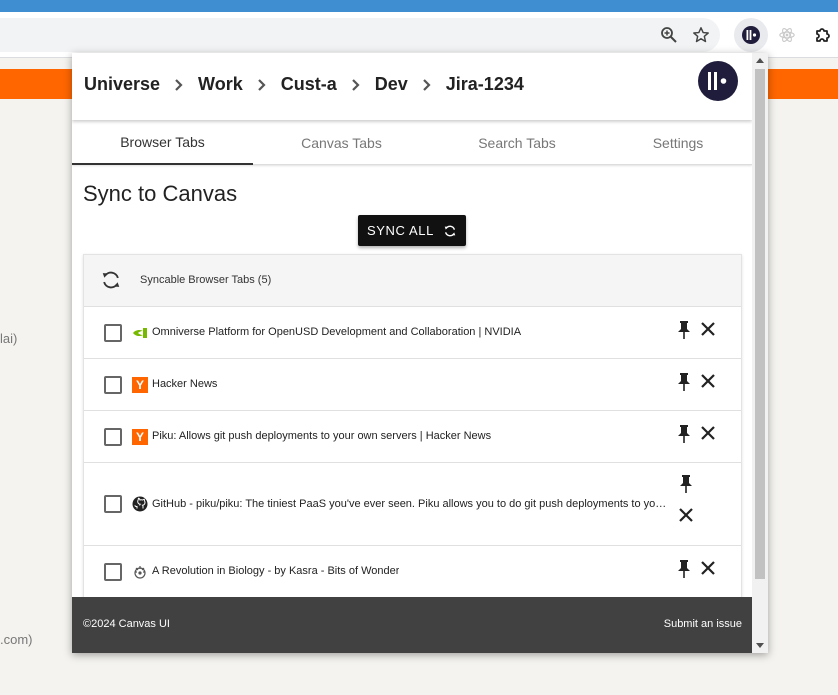 This screenshot has height=695, width=838. What do you see at coordinates (160, 193) in the screenshot?
I see `page-title: Sync to Canvas` at bounding box center [160, 193].